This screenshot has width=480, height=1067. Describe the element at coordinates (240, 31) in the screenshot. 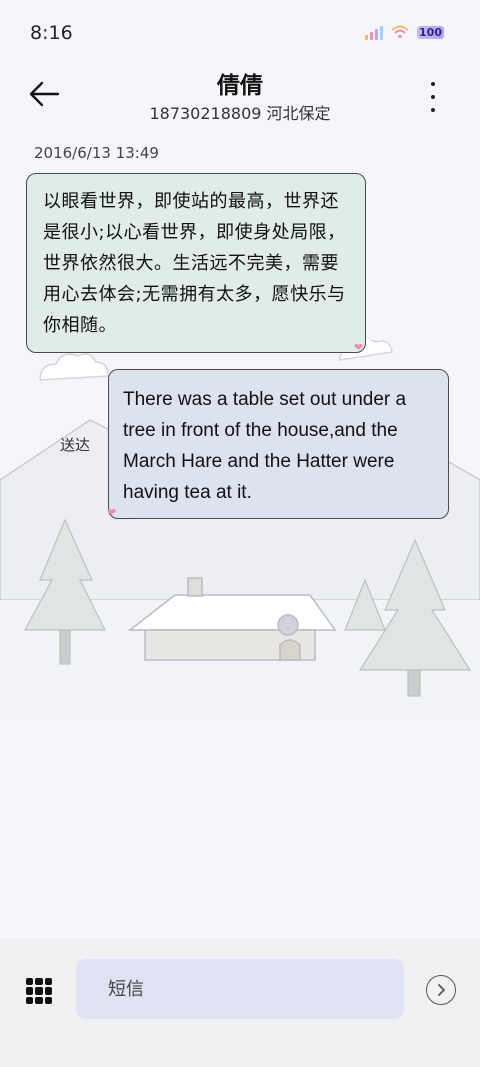

I see `status-bar: 8:16 100` at that location.